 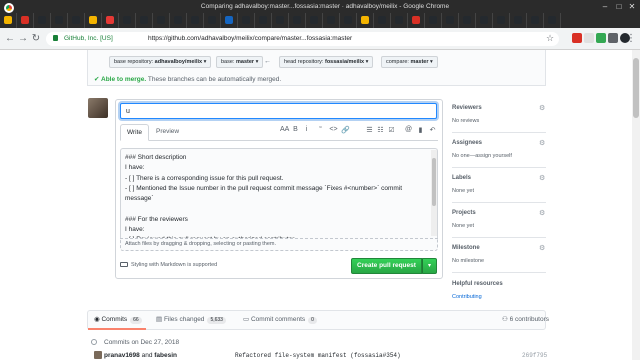 I want to click on create-options-caret: ▾, so click(x=429, y=266).